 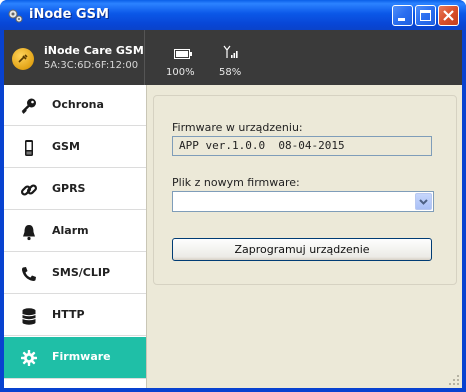 What do you see at coordinates (29, 190) in the screenshot?
I see `link-icon` at bounding box center [29, 190].